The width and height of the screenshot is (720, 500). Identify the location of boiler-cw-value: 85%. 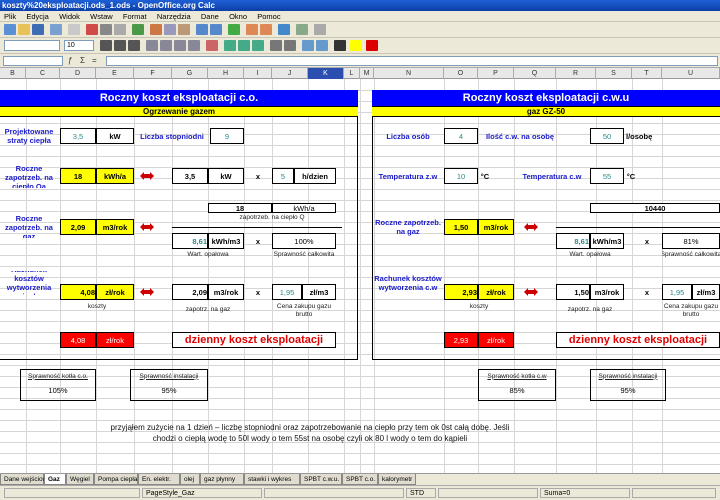
(517, 390).